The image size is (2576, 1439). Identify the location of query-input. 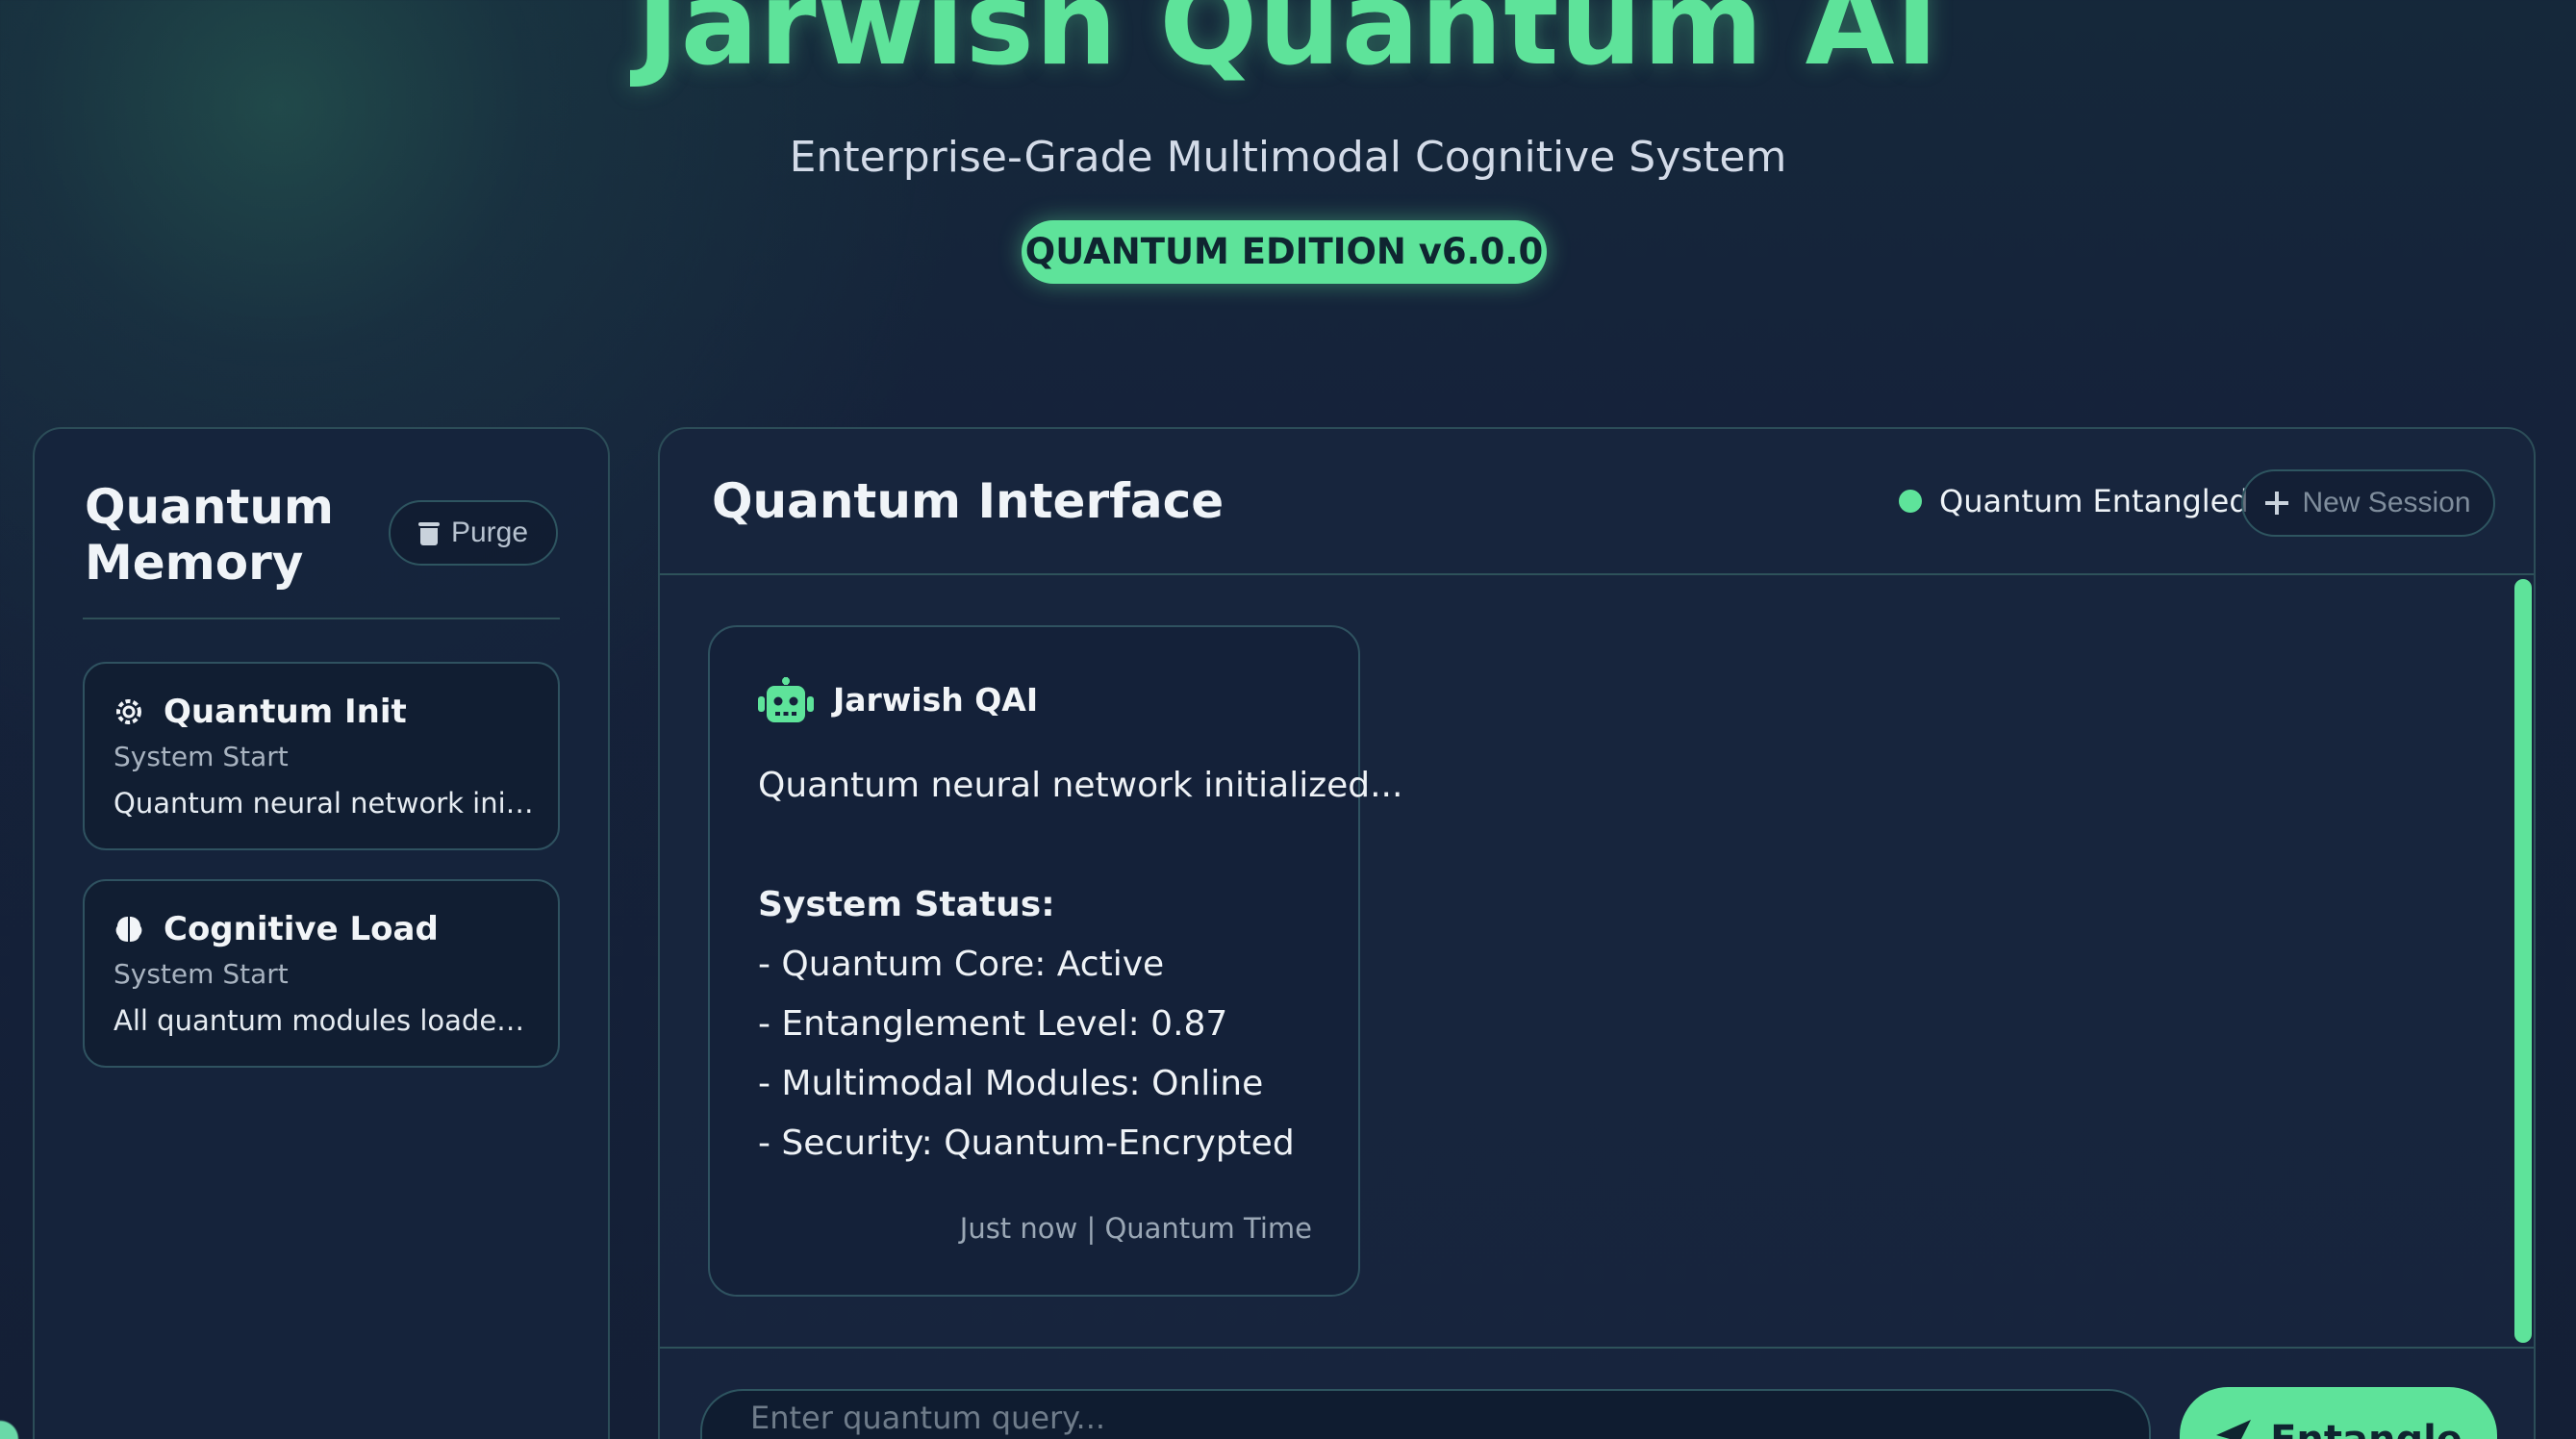
(1426, 1414).